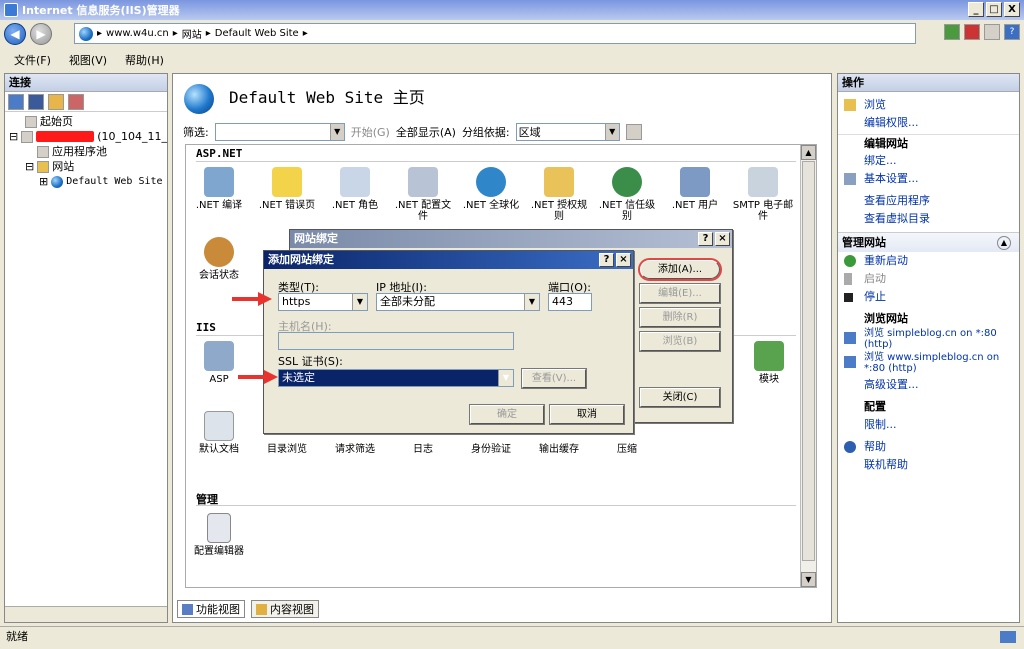 The width and height of the screenshot is (1024, 649). I want to click on close-bindings-button: 关闭(C), so click(680, 397).